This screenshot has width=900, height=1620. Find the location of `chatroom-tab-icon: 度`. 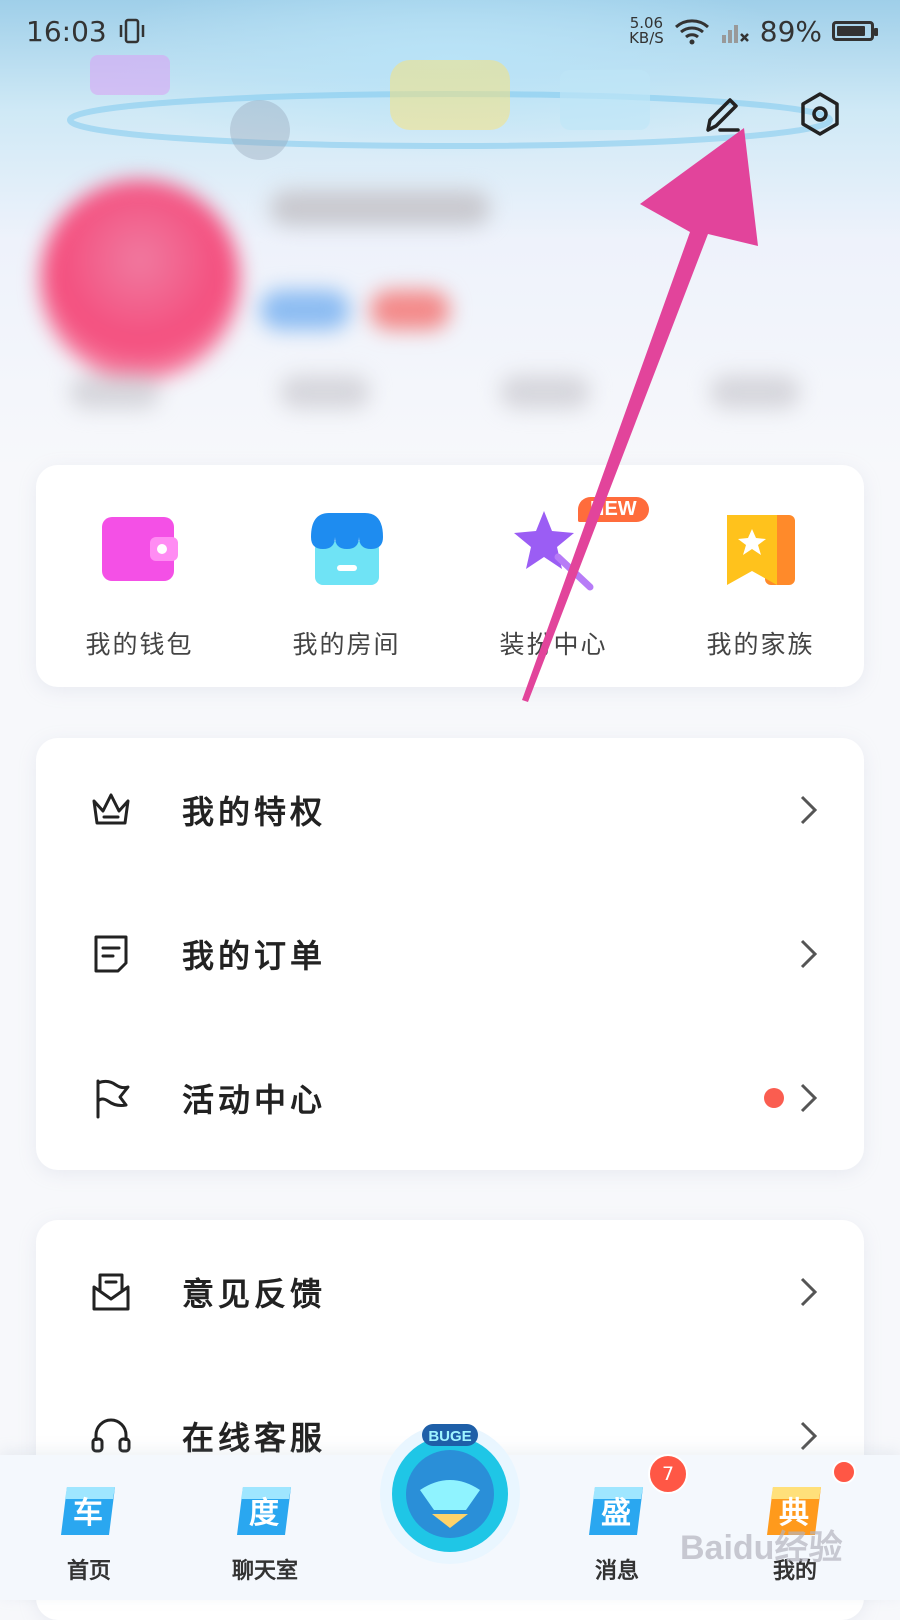

chatroom-tab-icon: 度 is located at coordinates (264, 1511).